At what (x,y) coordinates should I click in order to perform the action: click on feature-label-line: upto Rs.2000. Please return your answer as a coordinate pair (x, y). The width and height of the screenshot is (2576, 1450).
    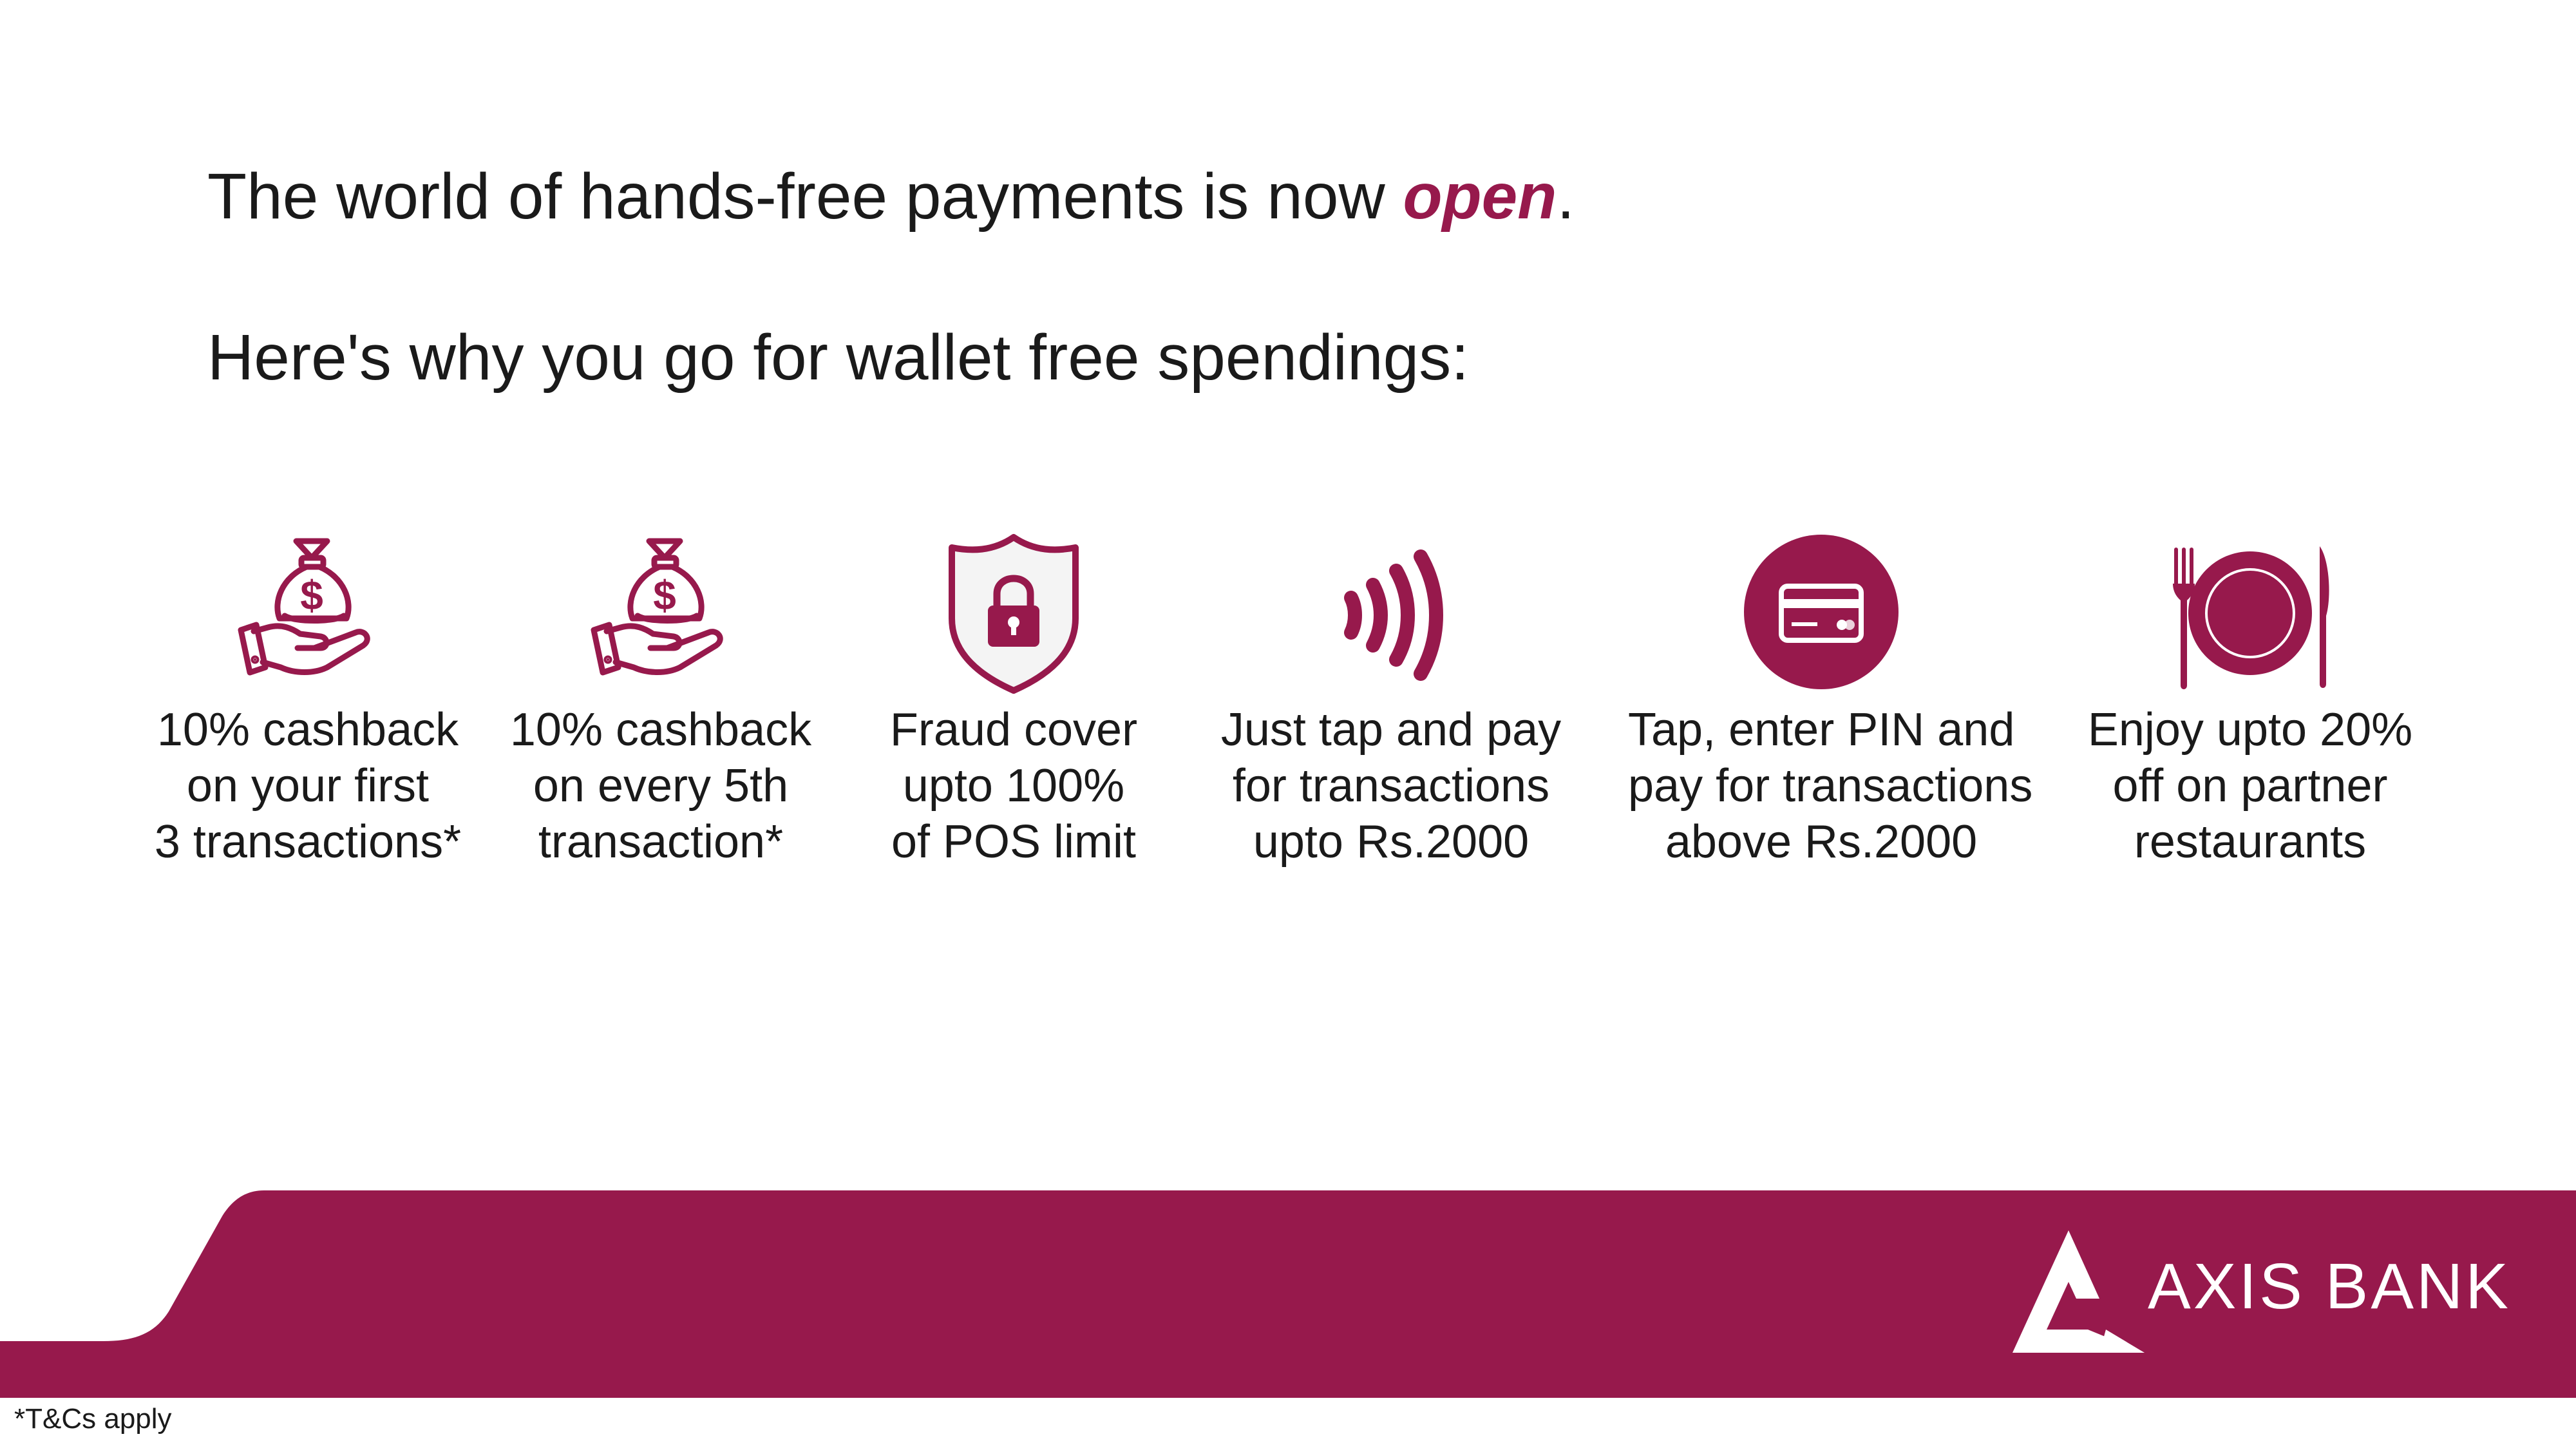
    Looking at the image, I should click on (1391, 842).